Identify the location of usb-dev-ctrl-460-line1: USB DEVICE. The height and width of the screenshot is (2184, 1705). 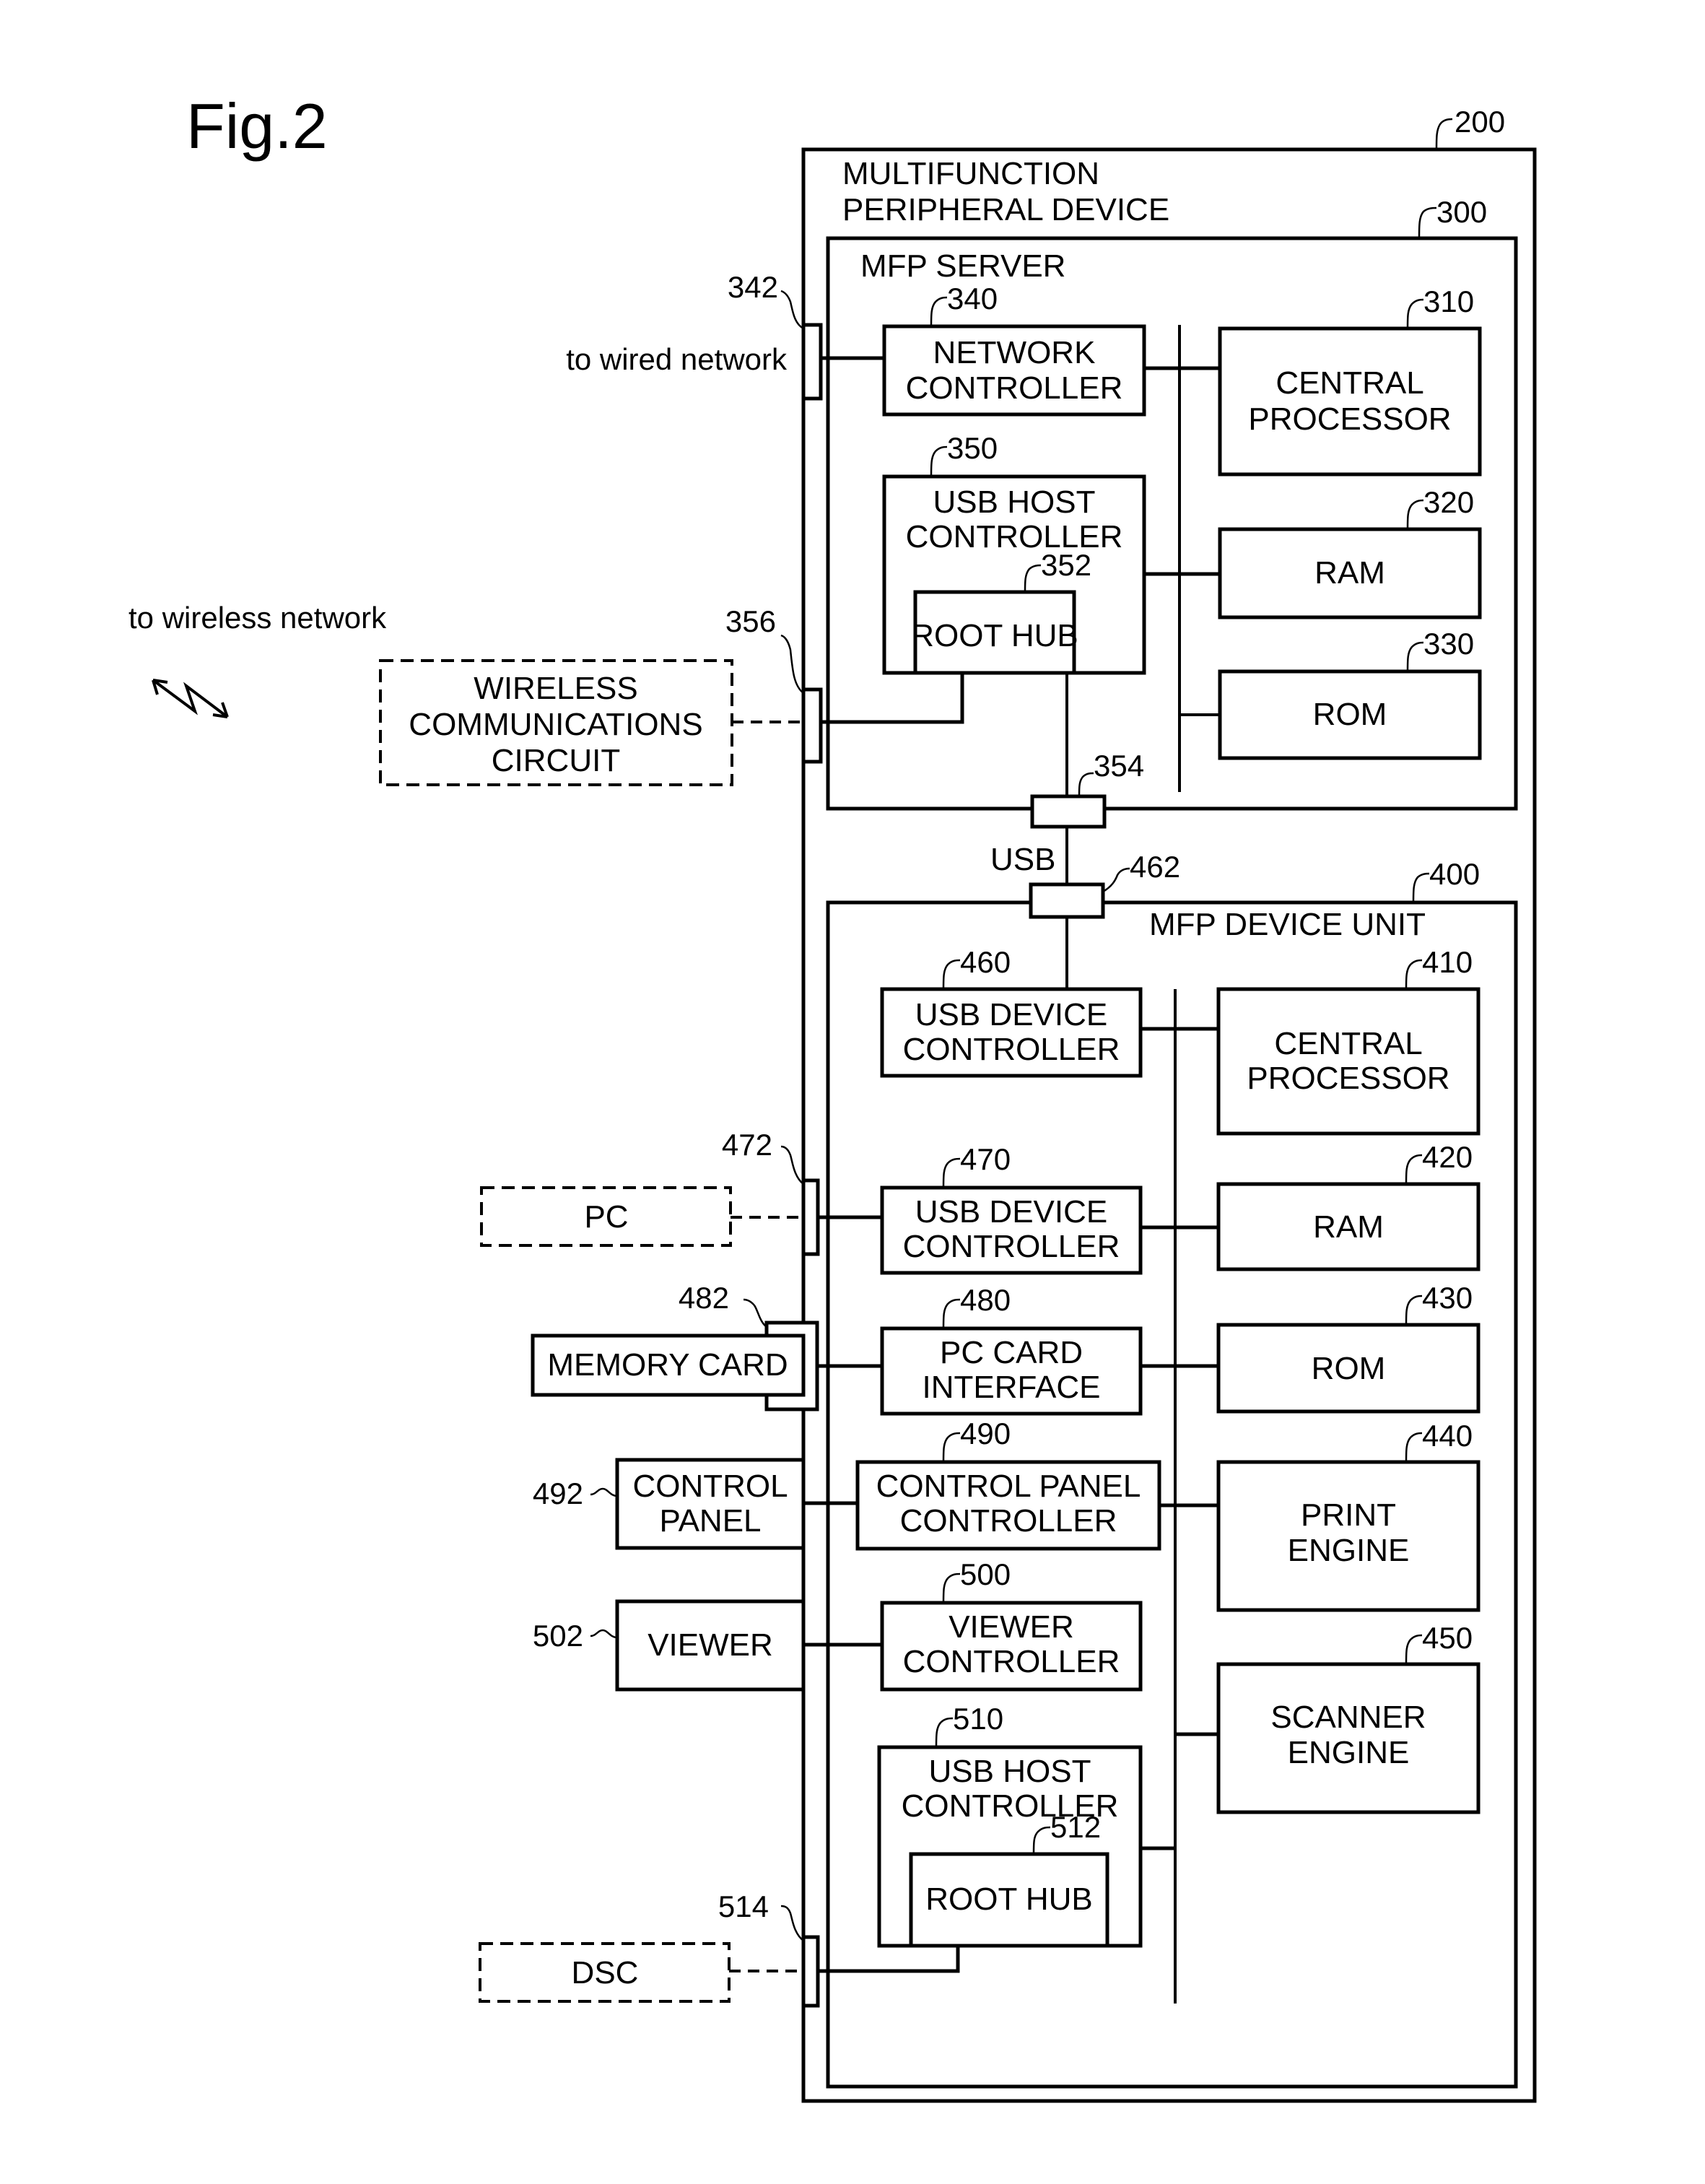
(1011, 1015).